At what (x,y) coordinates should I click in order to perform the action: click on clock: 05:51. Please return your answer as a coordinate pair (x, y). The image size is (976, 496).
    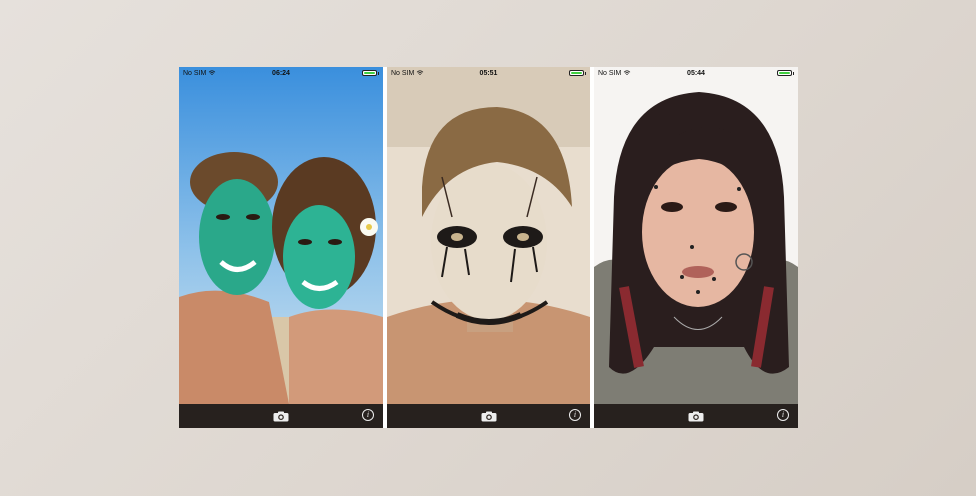
    Looking at the image, I should click on (488, 73).